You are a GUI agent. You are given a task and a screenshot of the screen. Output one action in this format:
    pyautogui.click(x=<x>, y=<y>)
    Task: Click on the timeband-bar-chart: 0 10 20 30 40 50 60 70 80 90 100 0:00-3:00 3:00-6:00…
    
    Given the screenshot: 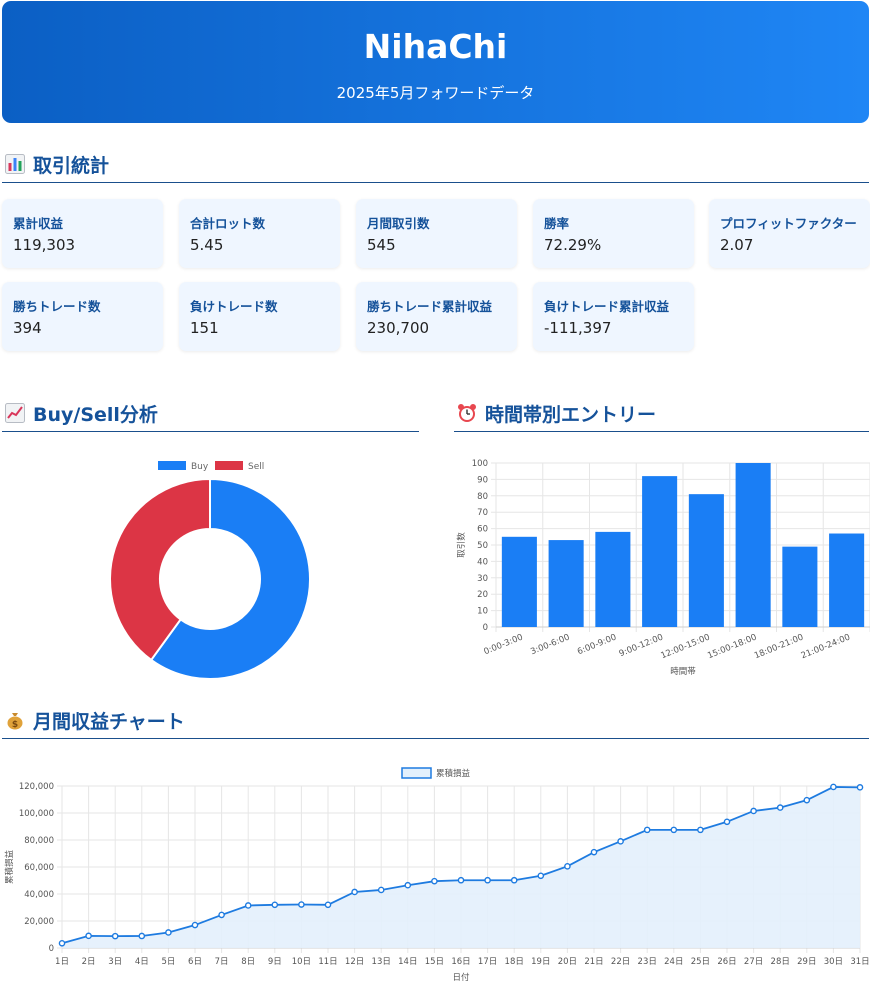 What is the action you would take?
    pyautogui.click(x=663, y=568)
    